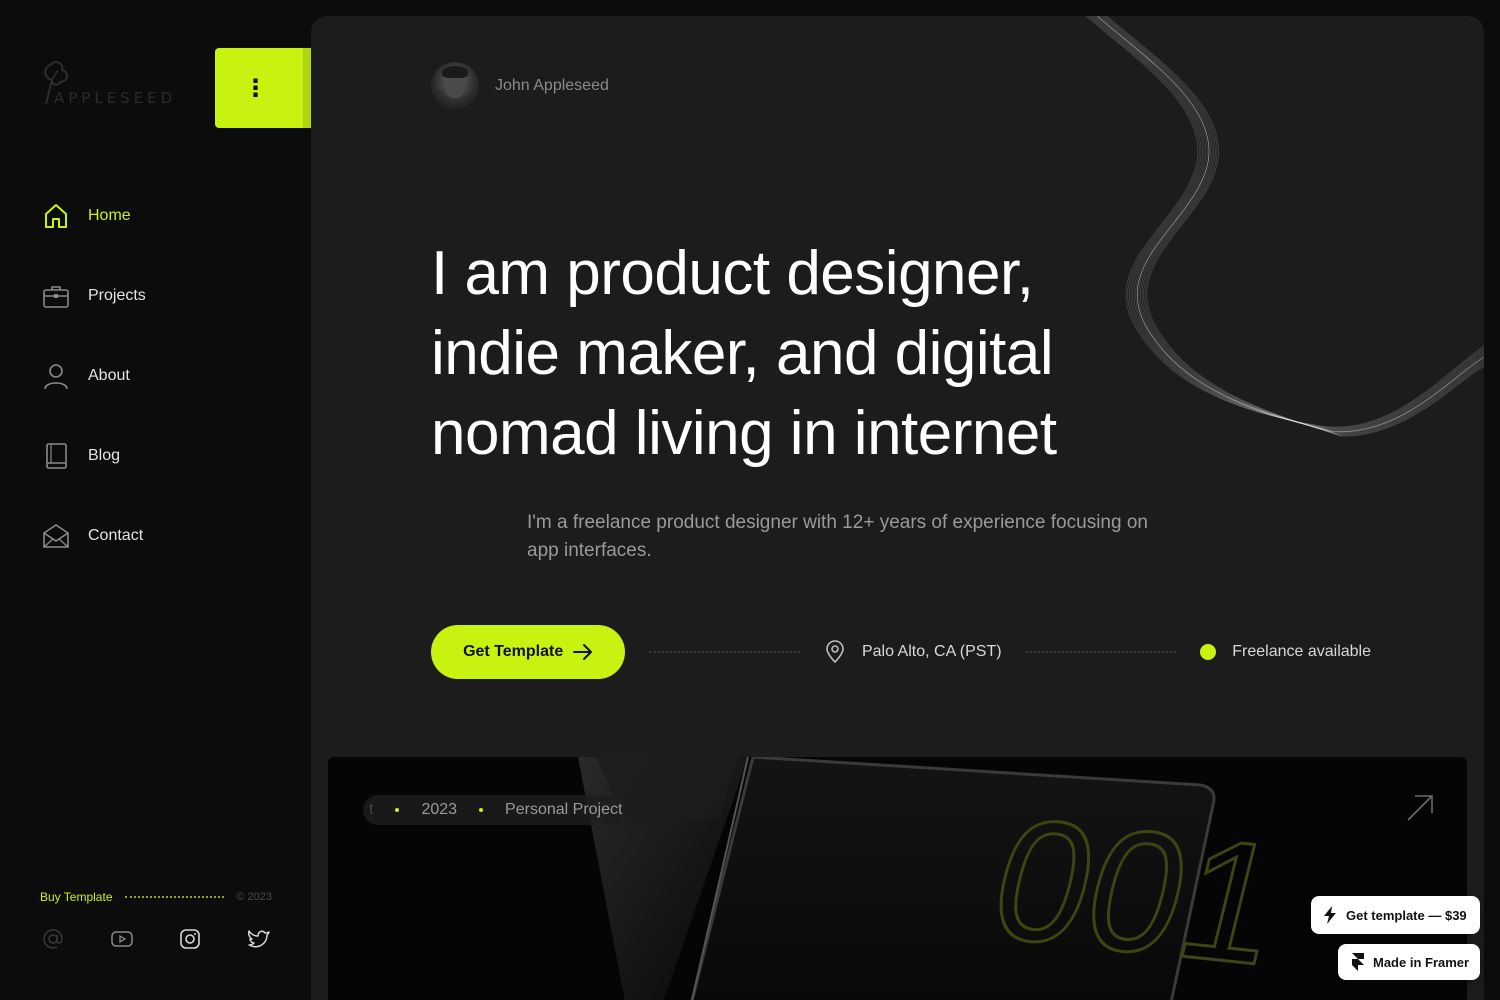  I want to click on sidebar-item-contact: Contact, so click(93, 536).